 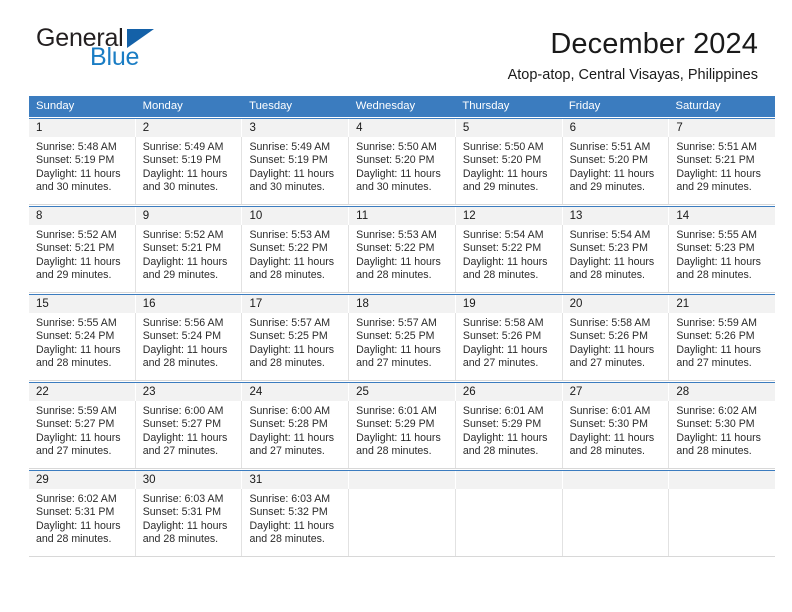 What do you see at coordinates (182, 248) in the screenshot?
I see `sunset-text: Sunset: 5:21 PM` at bounding box center [182, 248].